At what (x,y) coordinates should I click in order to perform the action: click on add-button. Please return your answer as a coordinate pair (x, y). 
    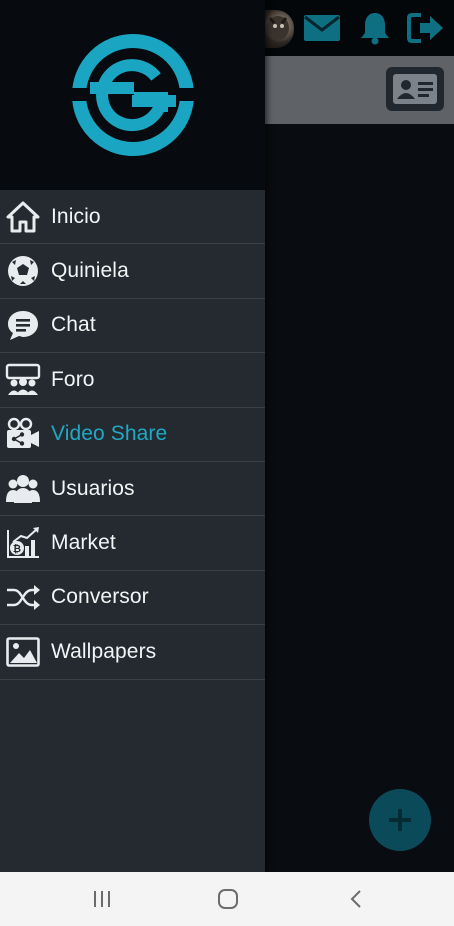
    Looking at the image, I should click on (400, 820).